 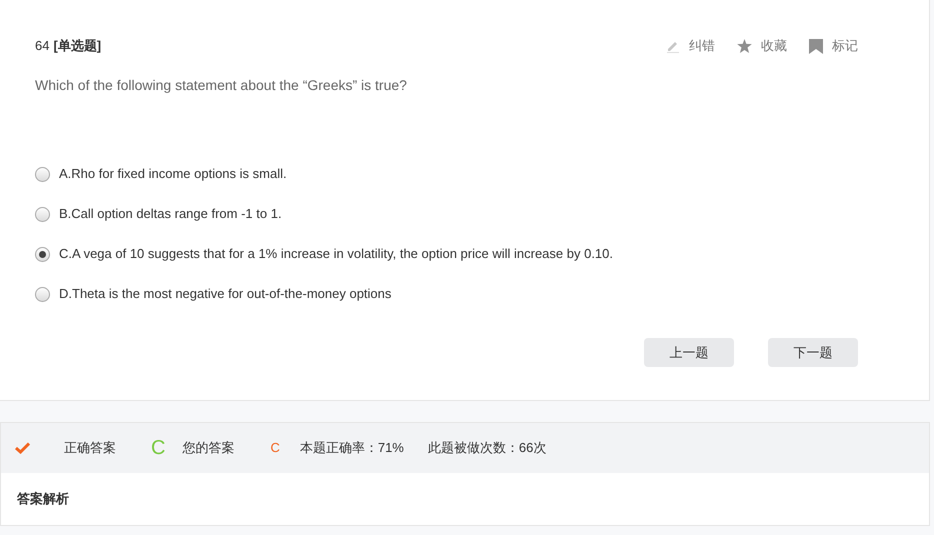 I want to click on correct-answer-label: 正确答案, so click(x=90, y=448).